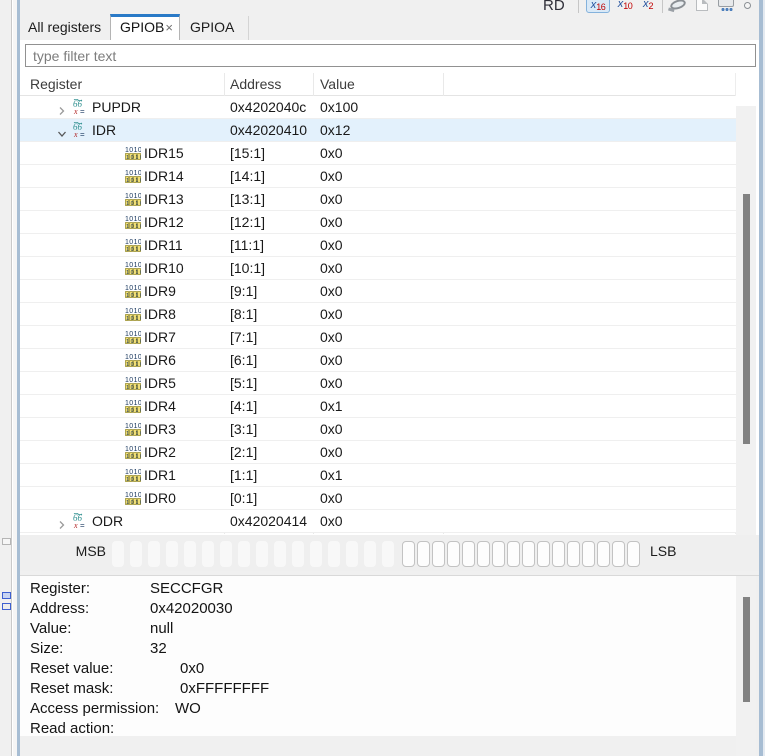  Describe the element at coordinates (378, 314) in the screenshot. I see `bitfield-row: 10101010IDR8 [8:1] 0x0` at that location.